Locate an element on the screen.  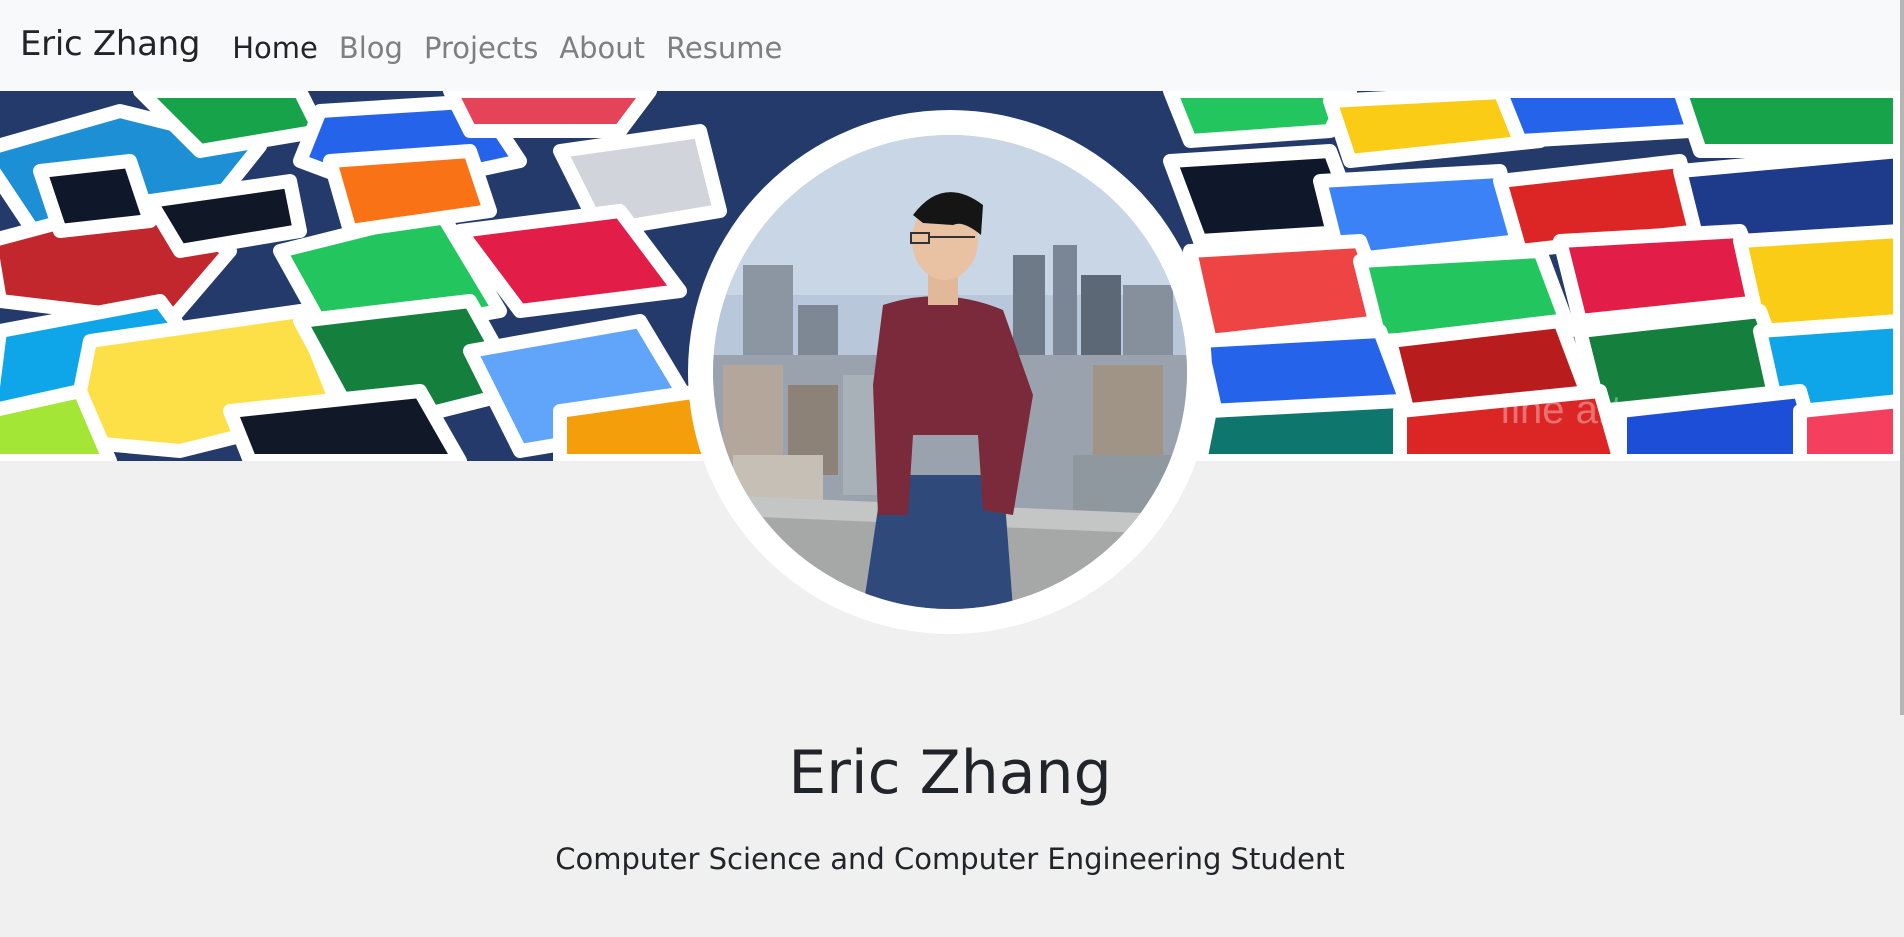
profile-photo is located at coordinates (950, 372).